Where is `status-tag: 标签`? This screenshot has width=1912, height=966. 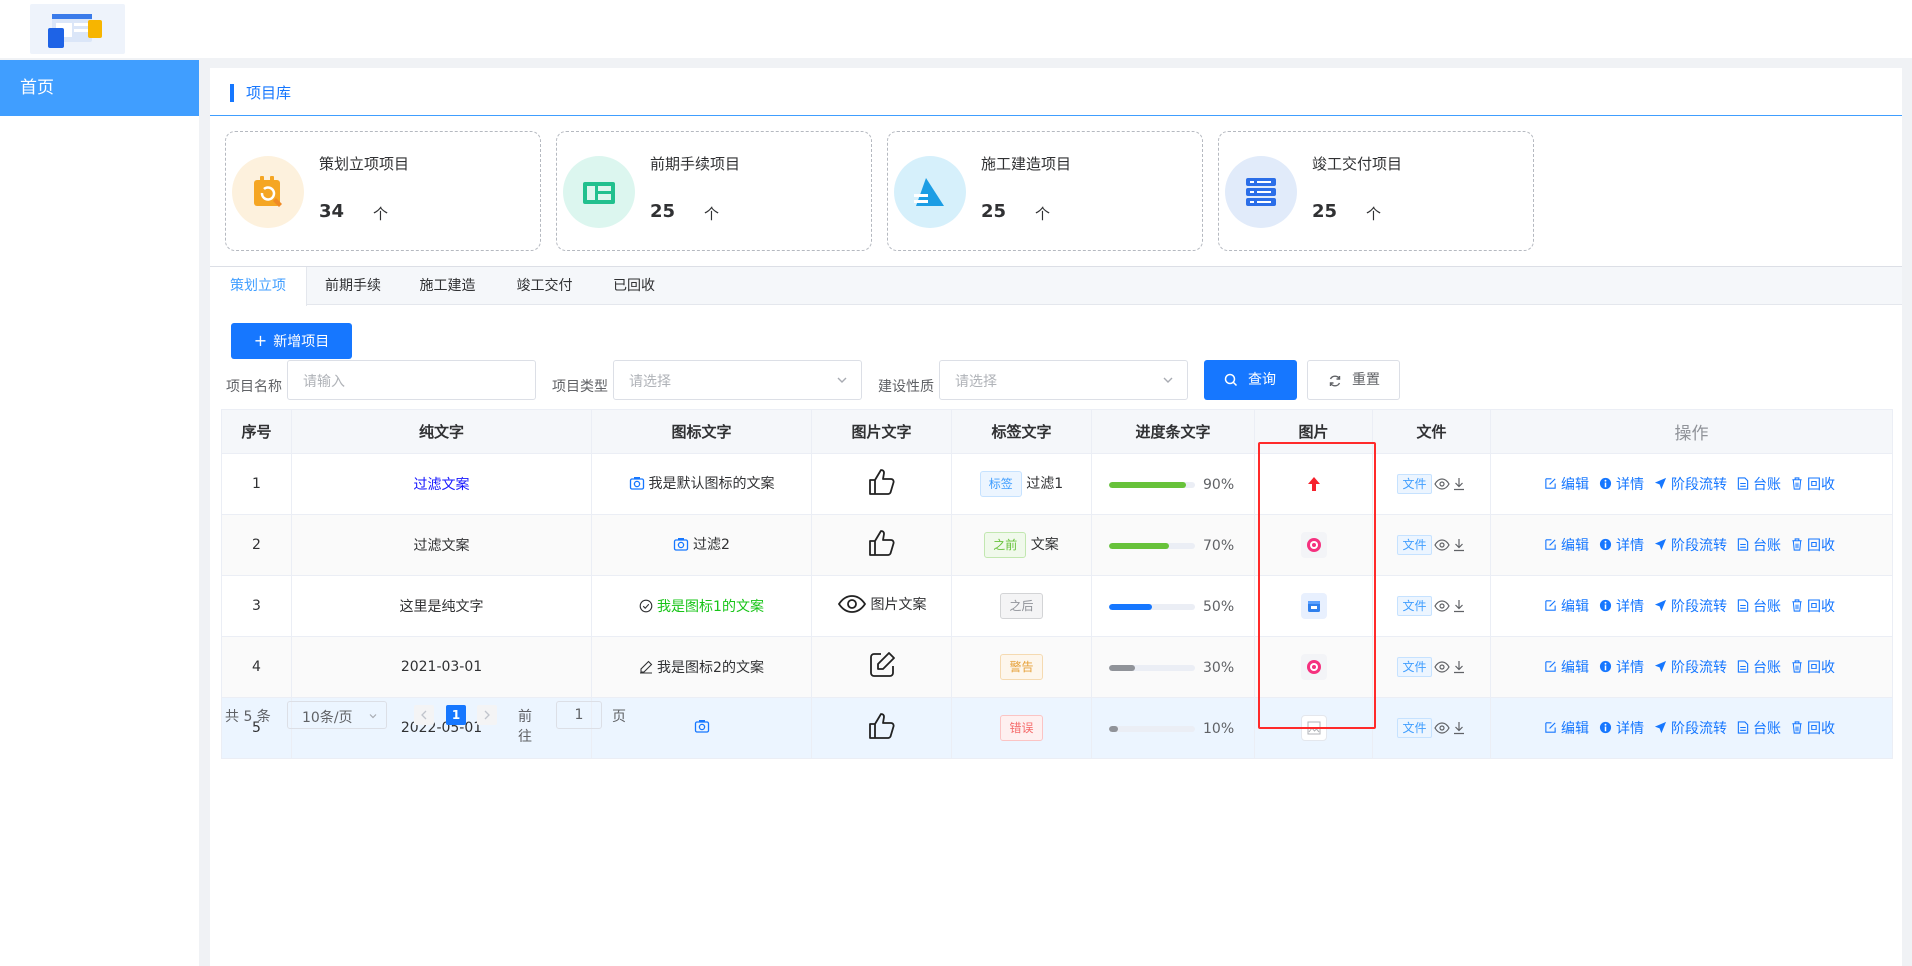 status-tag: 标签 is located at coordinates (1000, 484).